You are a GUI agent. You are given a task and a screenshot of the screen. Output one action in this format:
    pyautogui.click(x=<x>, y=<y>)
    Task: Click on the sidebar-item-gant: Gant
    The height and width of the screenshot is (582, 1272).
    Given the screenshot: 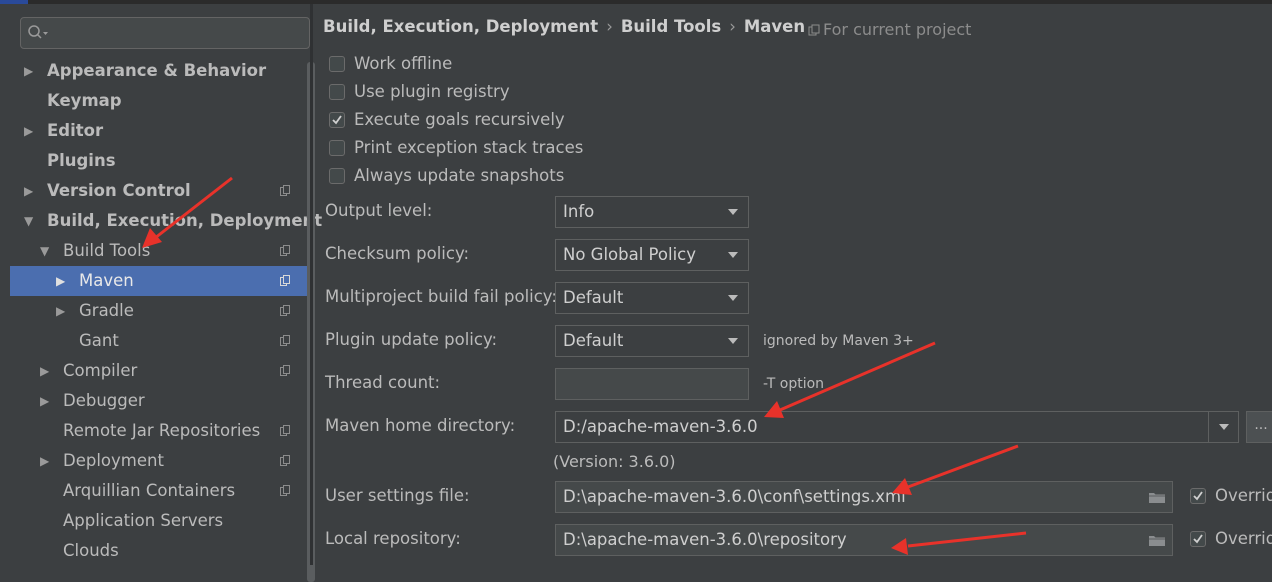 What is the action you would take?
    pyautogui.click(x=160, y=341)
    